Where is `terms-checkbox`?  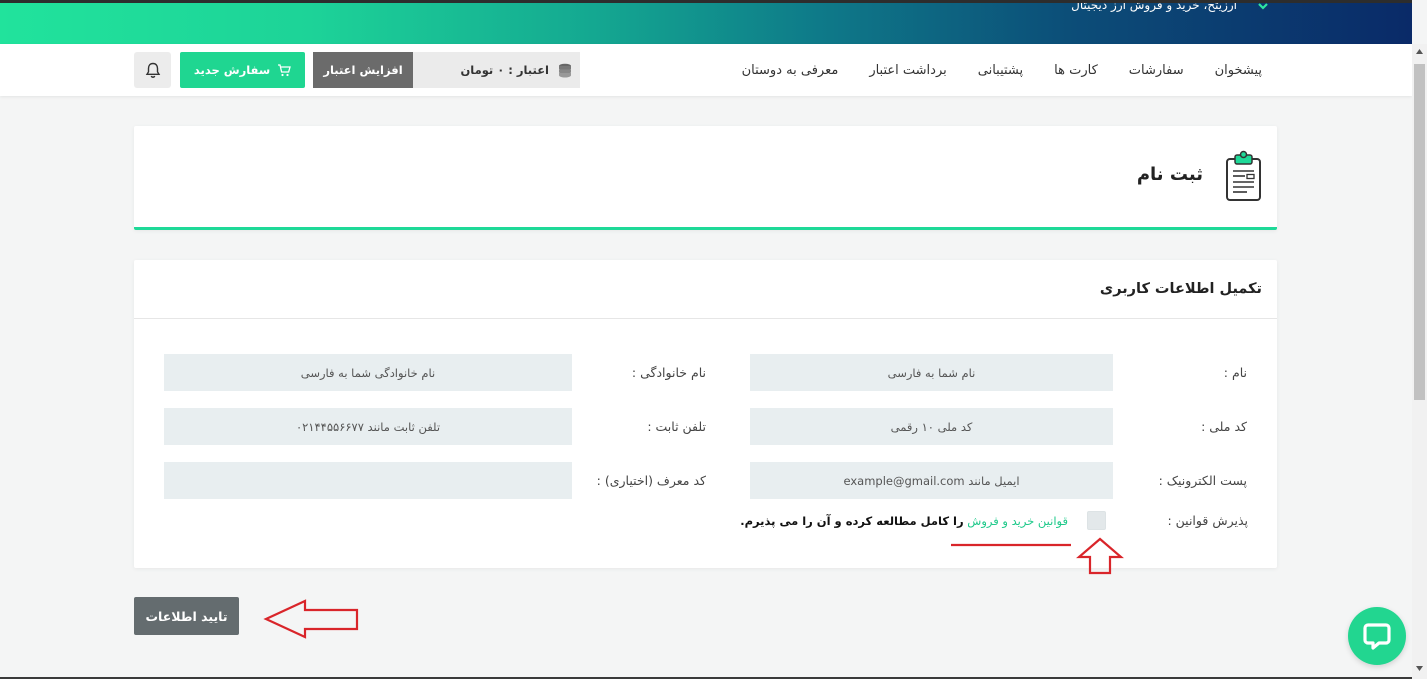 terms-checkbox is located at coordinates (1096, 520).